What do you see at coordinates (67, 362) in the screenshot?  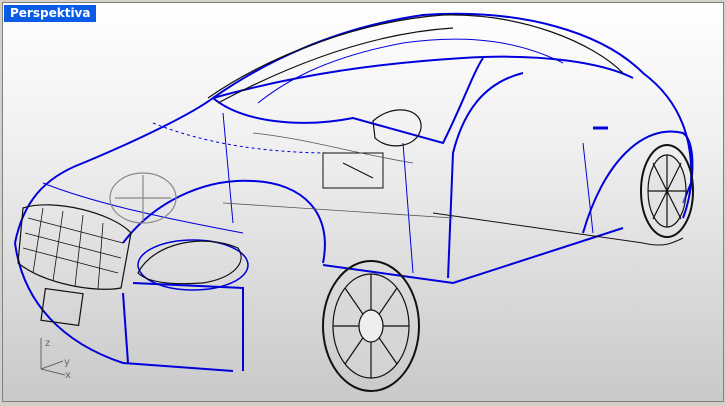 I see `axis-y-label: y` at bounding box center [67, 362].